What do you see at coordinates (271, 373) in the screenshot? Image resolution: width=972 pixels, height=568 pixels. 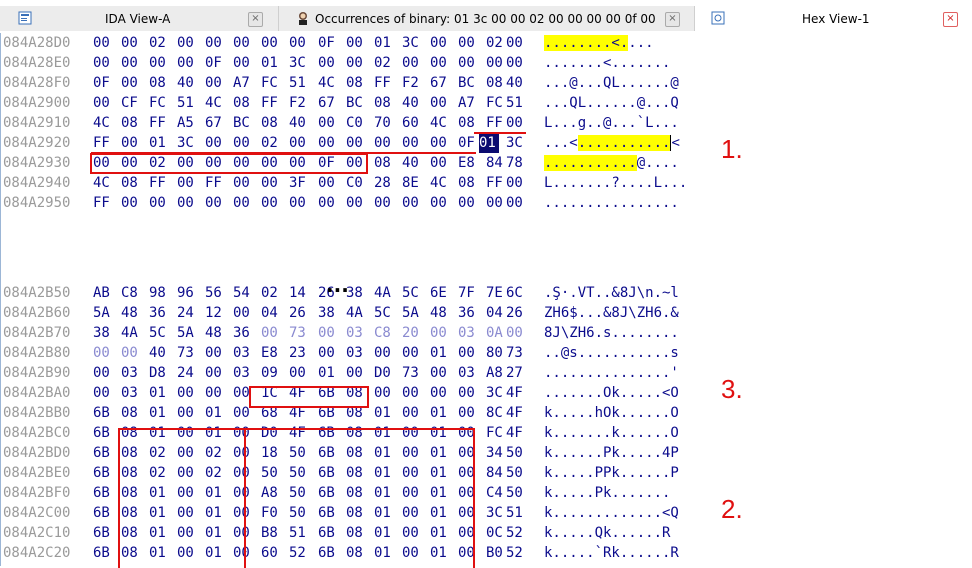 I see `hex-byte: 09` at bounding box center [271, 373].